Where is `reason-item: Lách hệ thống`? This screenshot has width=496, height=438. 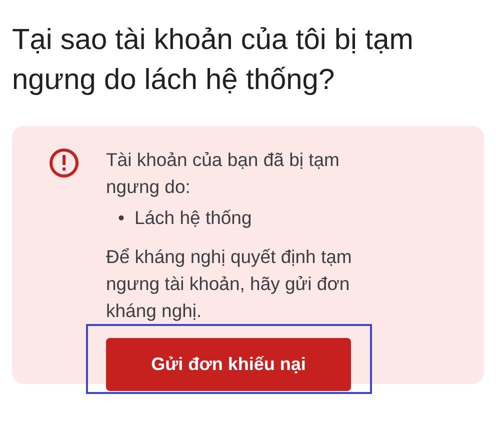 reason-item: Lách hệ thống is located at coordinates (193, 218).